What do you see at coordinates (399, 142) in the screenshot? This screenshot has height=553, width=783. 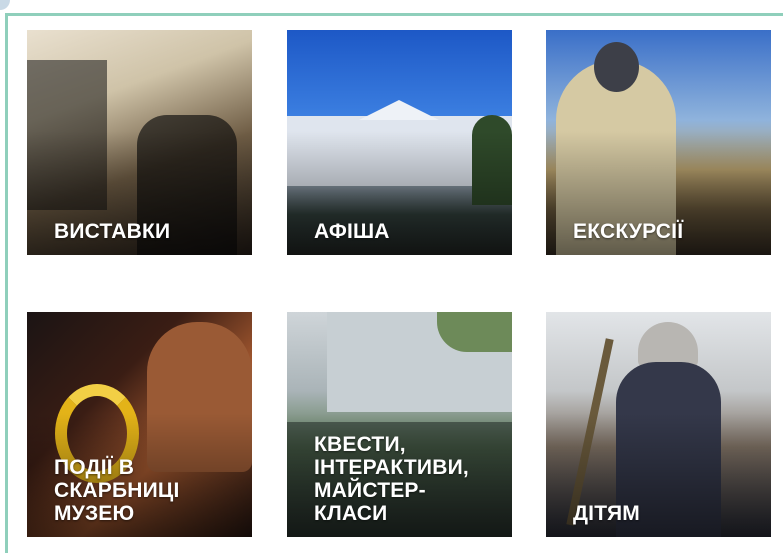 I see `tile-poster: АФІША` at bounding box center [399, 142].